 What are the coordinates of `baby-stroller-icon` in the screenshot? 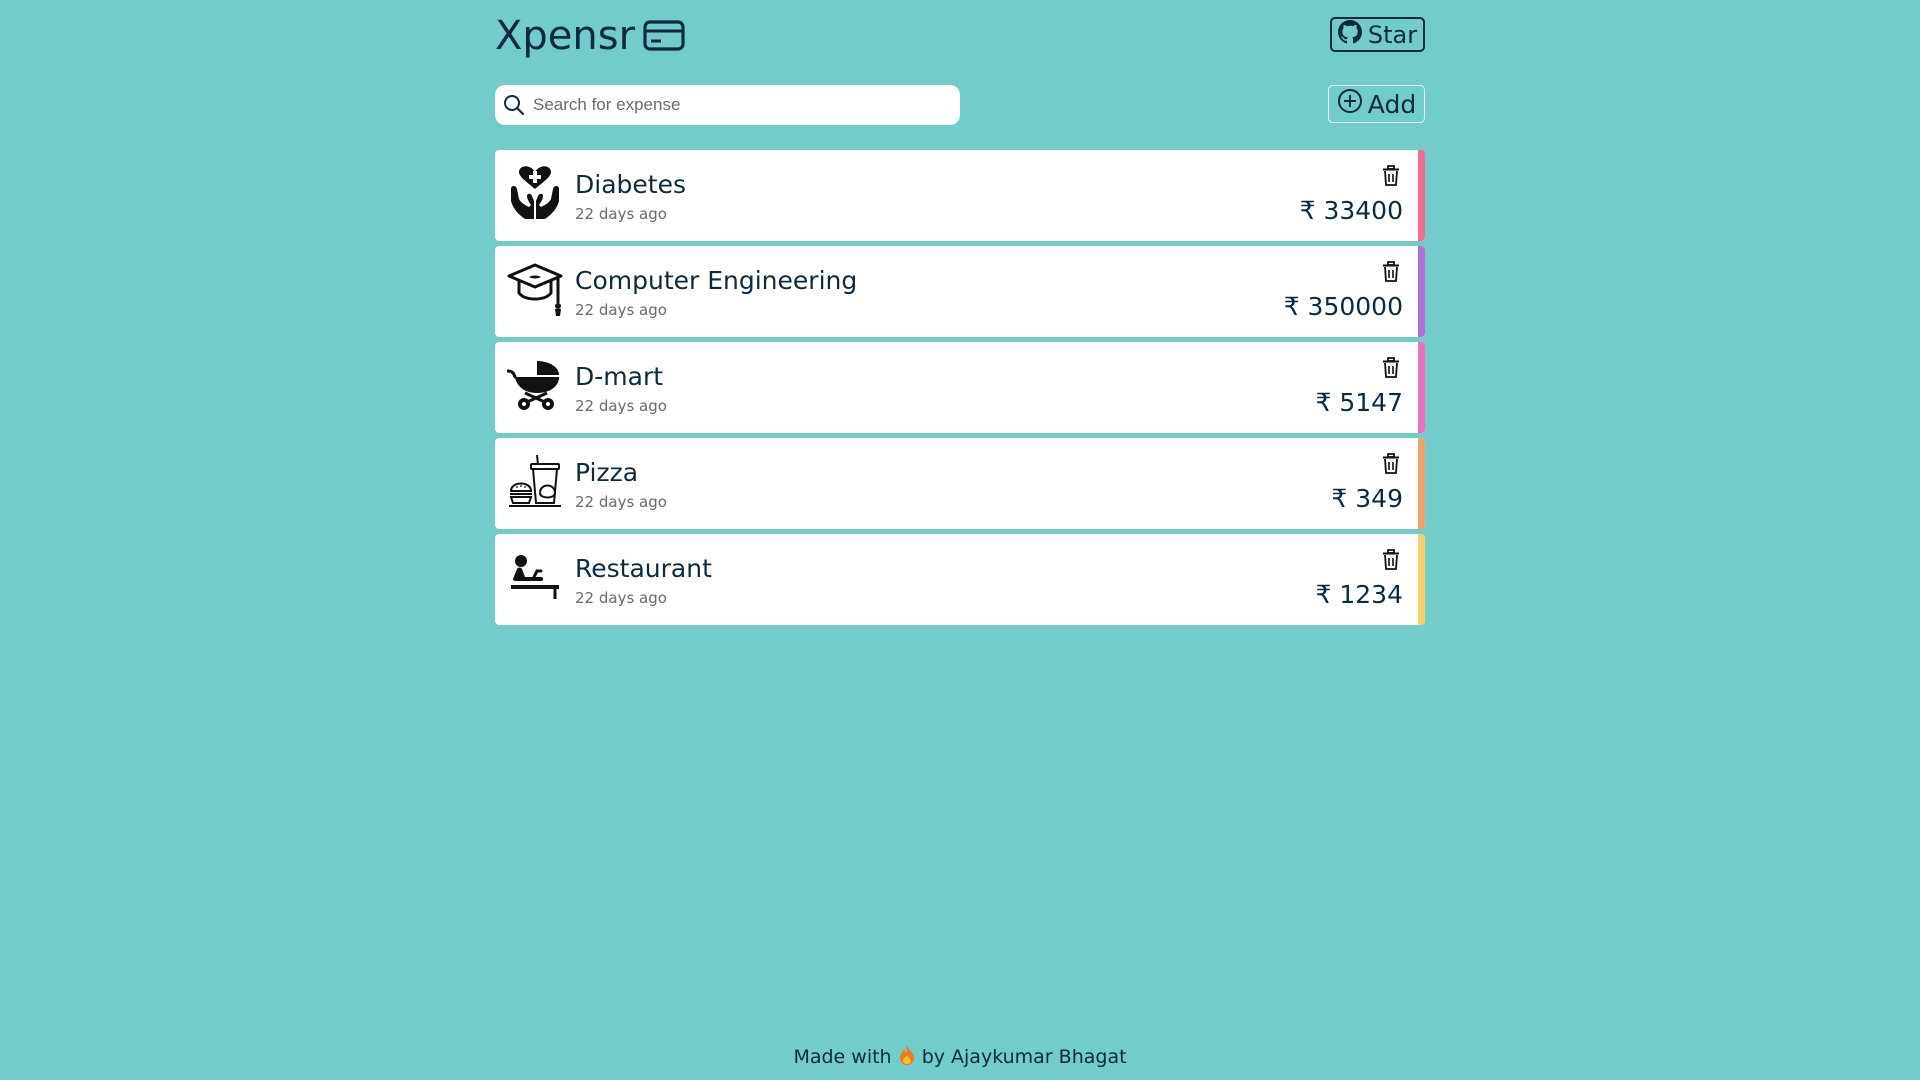 It's located at (534, 385).